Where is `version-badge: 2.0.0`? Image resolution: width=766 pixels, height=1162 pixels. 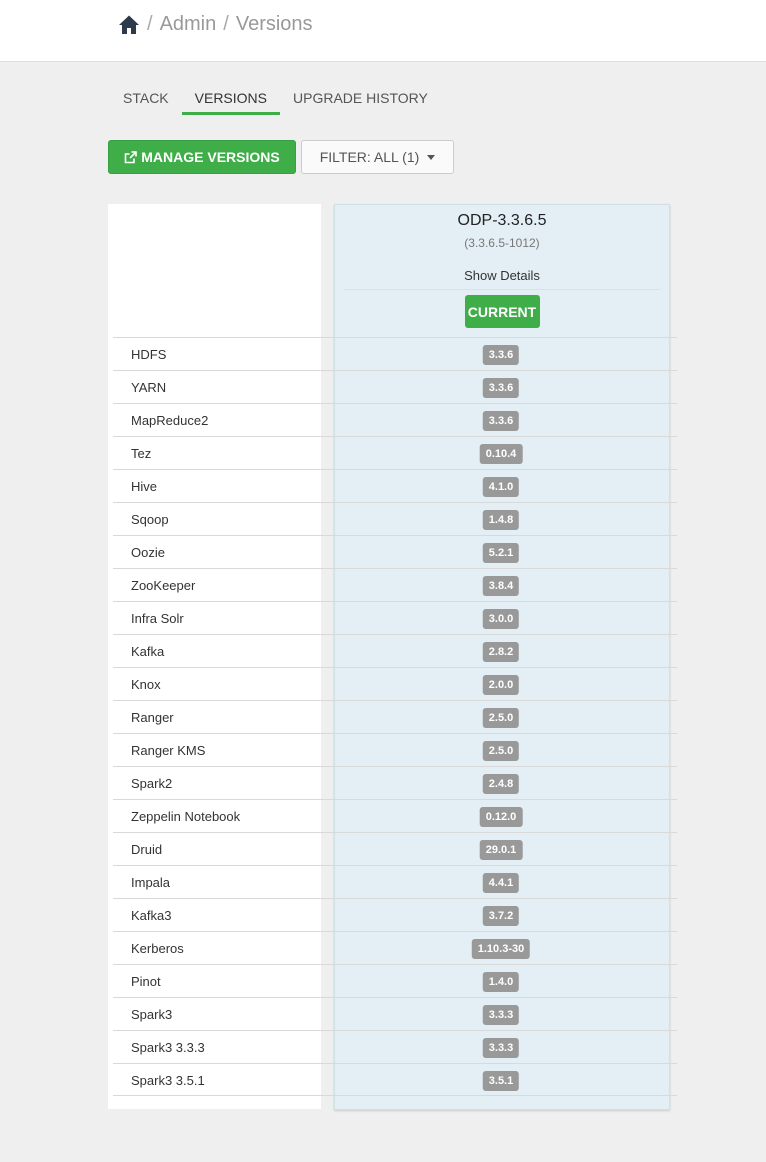
version-badge: 2.0.0 is located at coordinates (501, 685).